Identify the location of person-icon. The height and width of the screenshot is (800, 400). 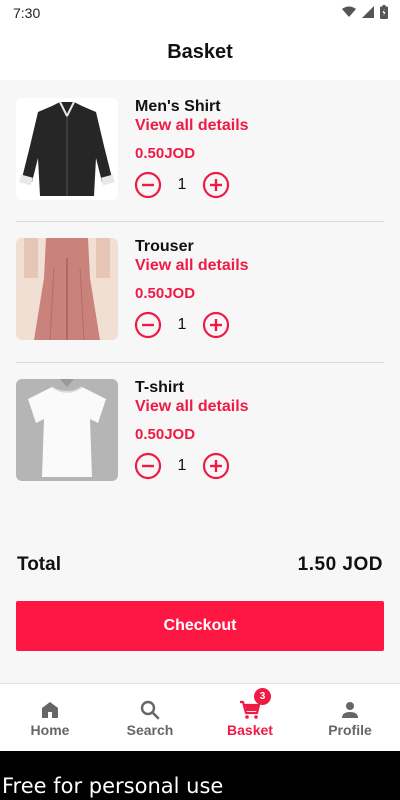
(350, 710).